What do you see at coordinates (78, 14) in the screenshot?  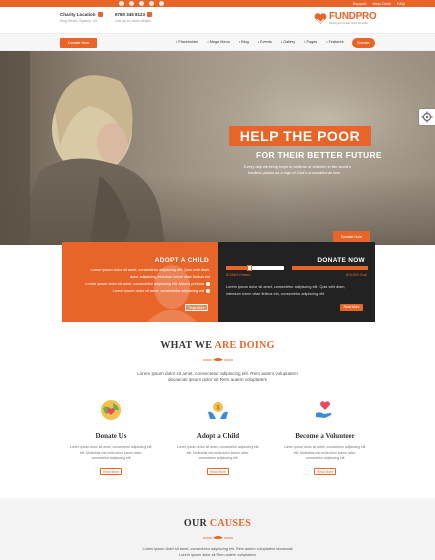 I see `location-title-text: Charity Location` at bounding box center [78, 14].